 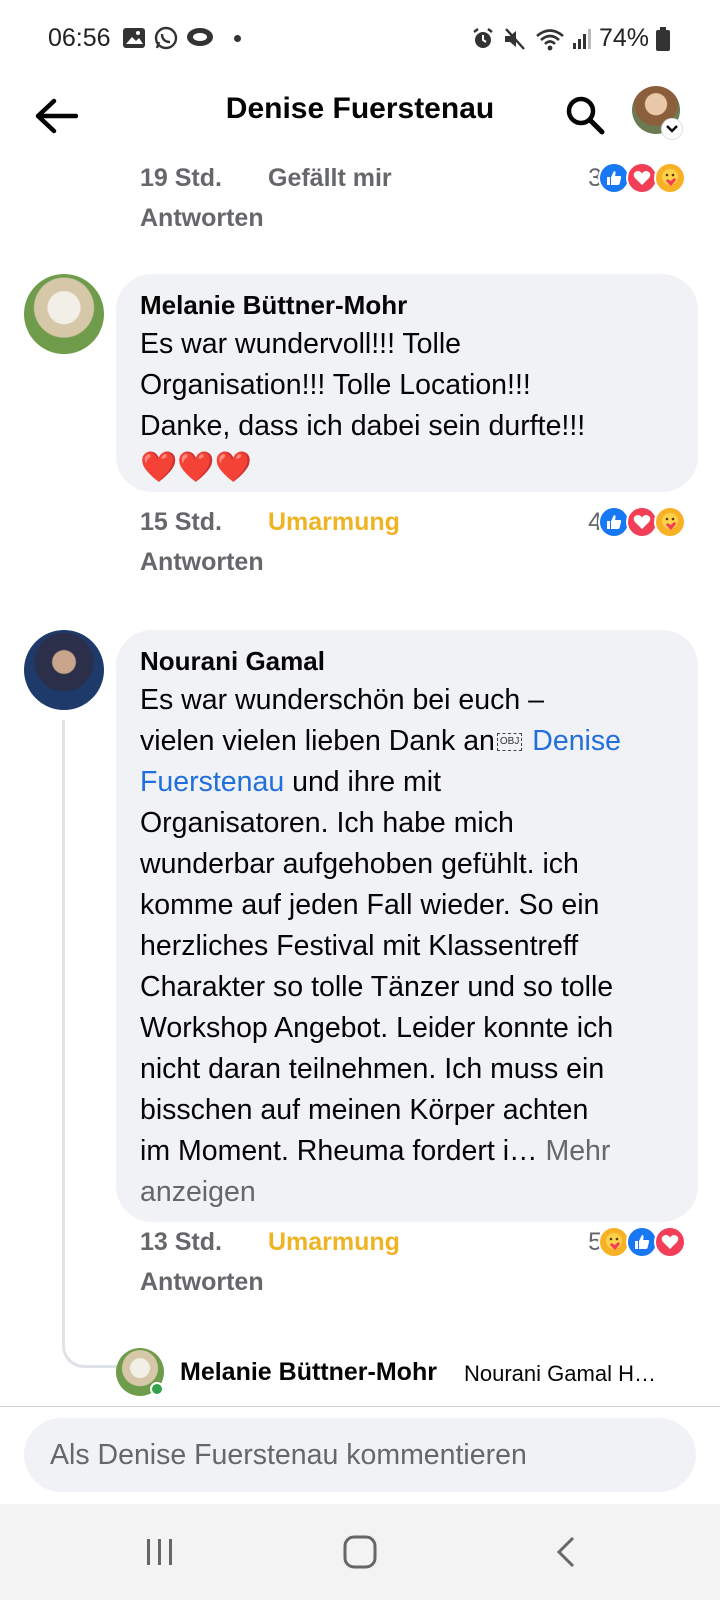 I want to click on heart-emojis: ❤️❤️❤️, so click(x=196, y=467).